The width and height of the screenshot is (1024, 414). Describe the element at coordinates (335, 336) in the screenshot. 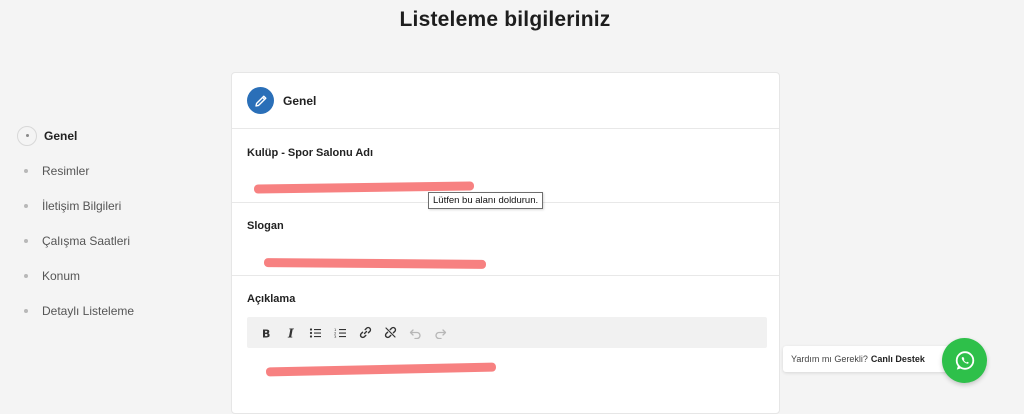

I see `svg-text: 3` at that location.